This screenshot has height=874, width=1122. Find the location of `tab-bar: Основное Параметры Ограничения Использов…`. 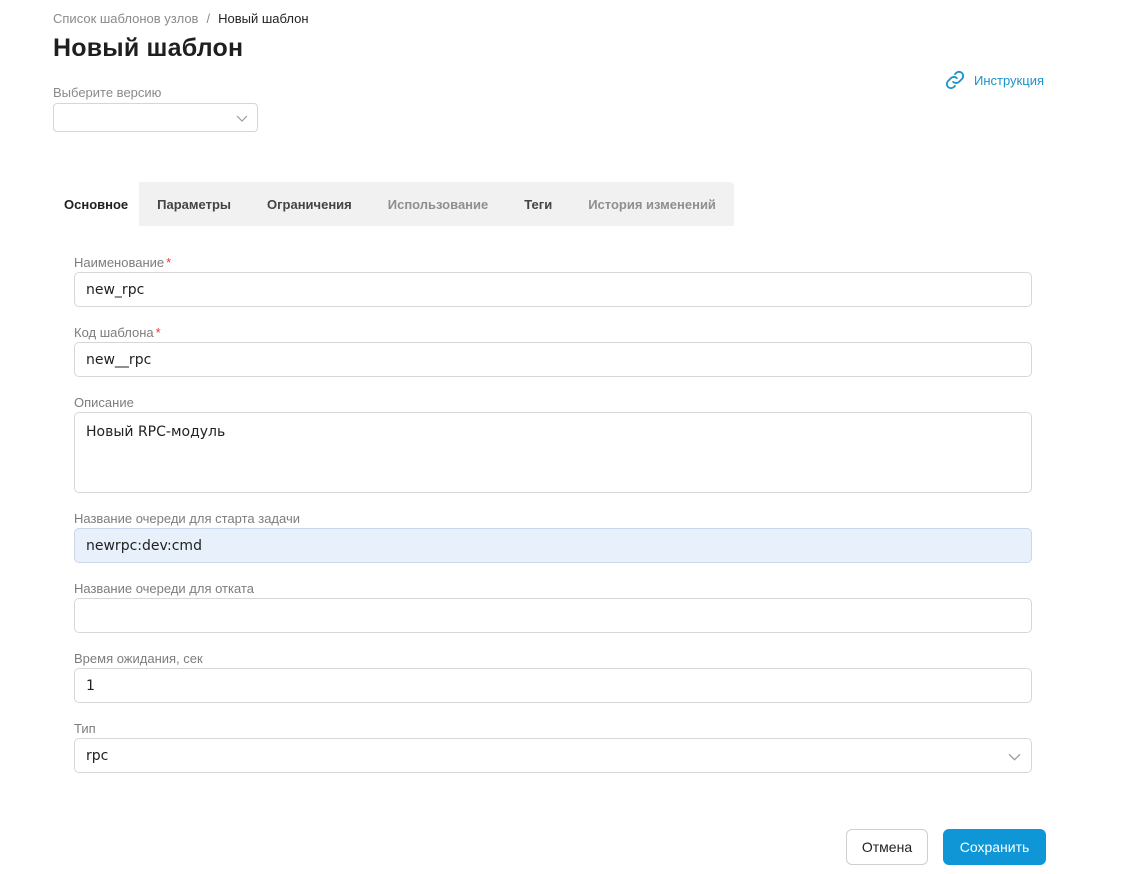

tab-bar: Основное Параметры Ограничения Использов… is located at coordinates (393, 204).